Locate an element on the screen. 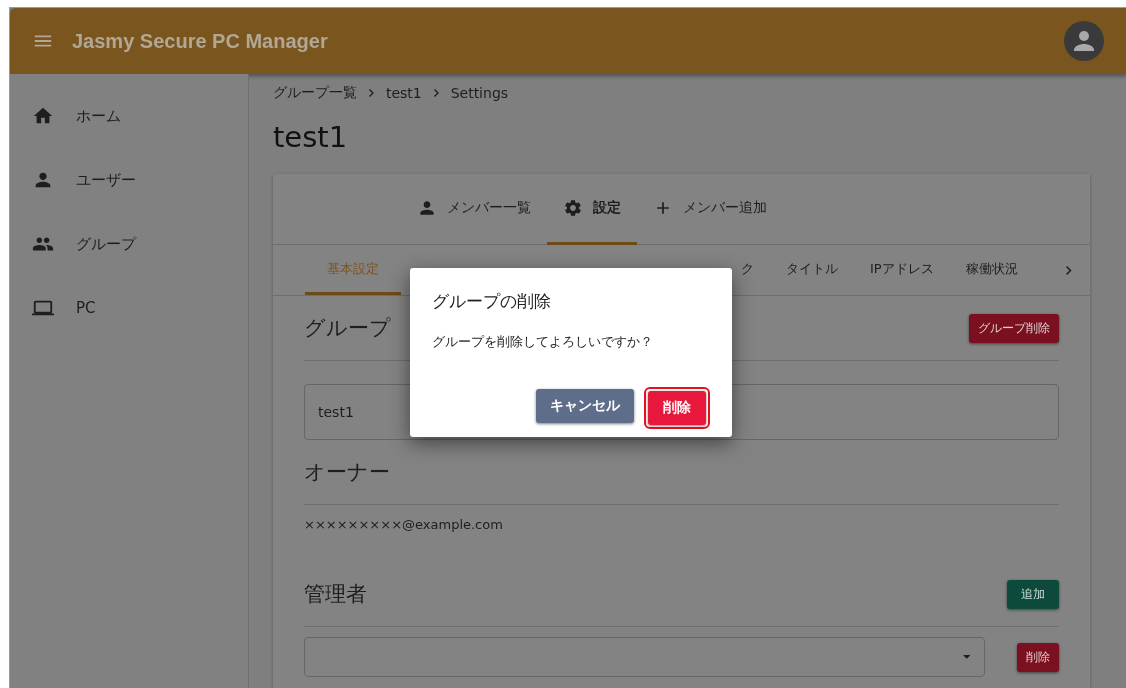 This screenshot has height=688, width=1126. owner-email: ×××××××××@example.com is located at coordinates (404, 525).